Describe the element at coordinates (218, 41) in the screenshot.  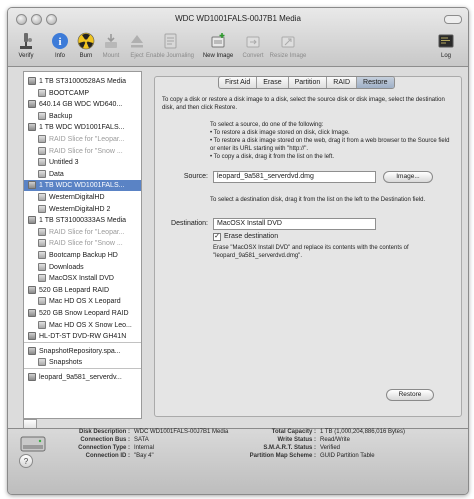
I see `new-image-icon` at that location.